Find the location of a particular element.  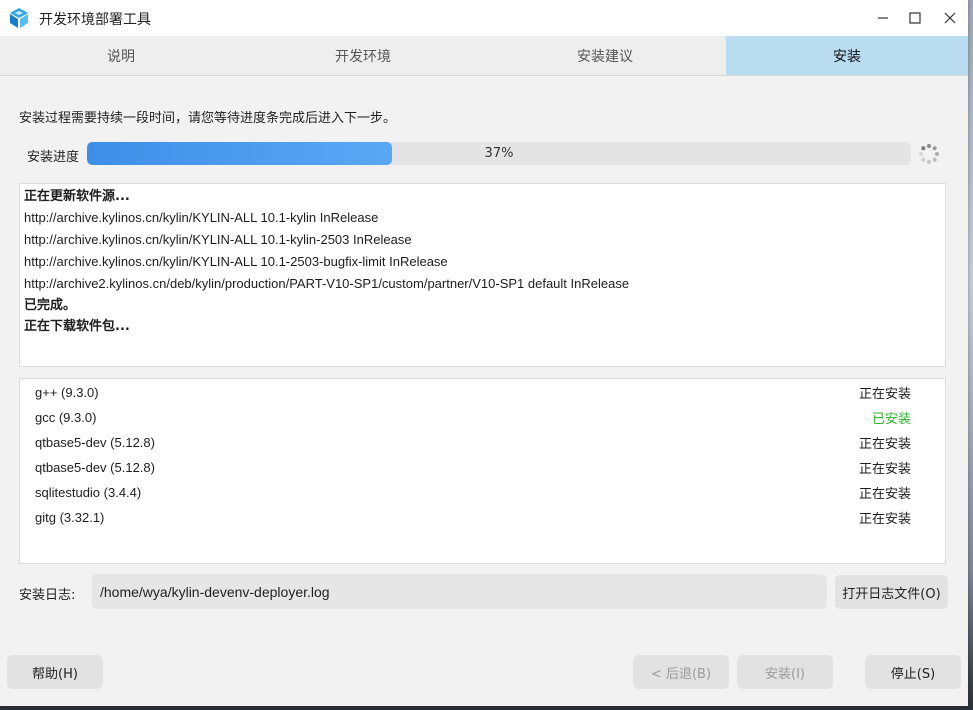

progress-percent: 37% is located at coordinates (499, 153).